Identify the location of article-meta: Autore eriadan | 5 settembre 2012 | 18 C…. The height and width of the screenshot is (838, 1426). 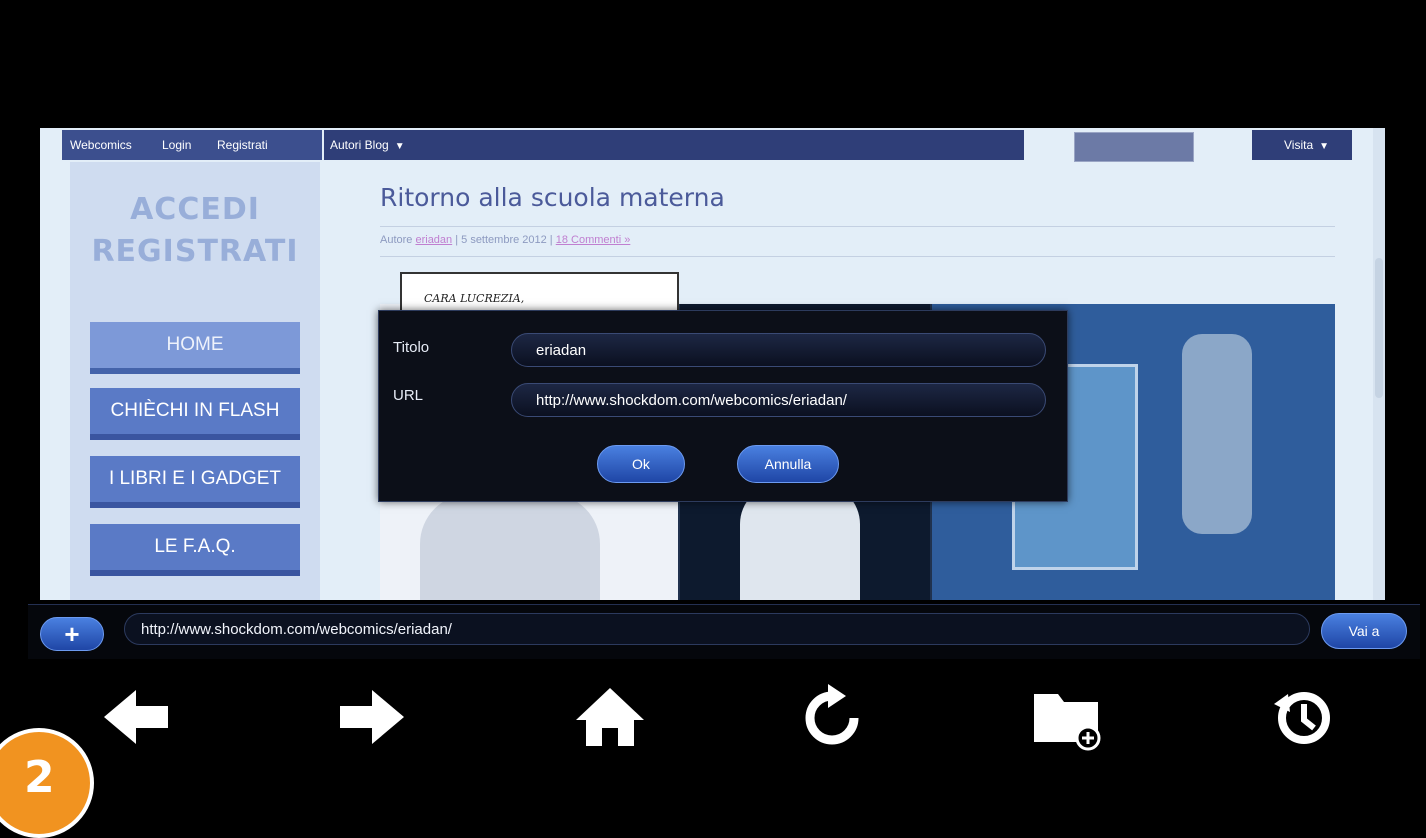
(505, 240).